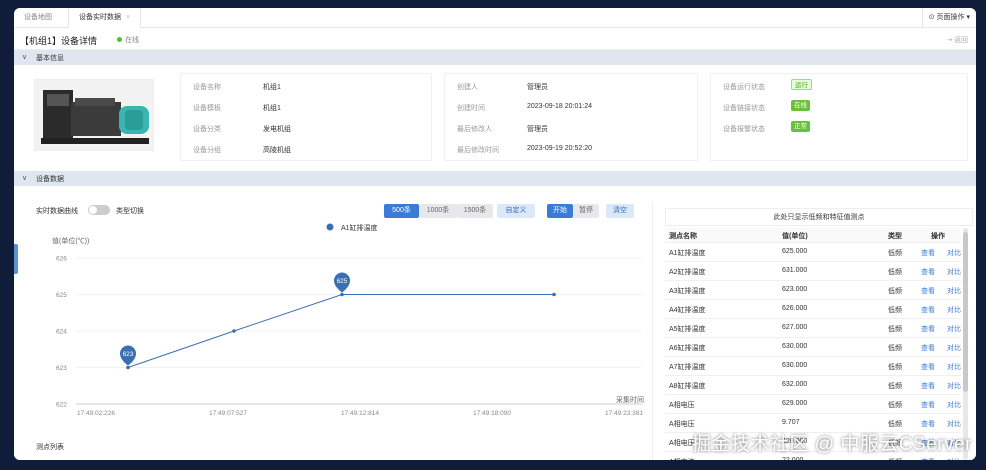 This screenshot has height=470, width=986. Describe the element at coordinates (795, 289) in the screenshot. I see `point-value: 623.000` at that location.